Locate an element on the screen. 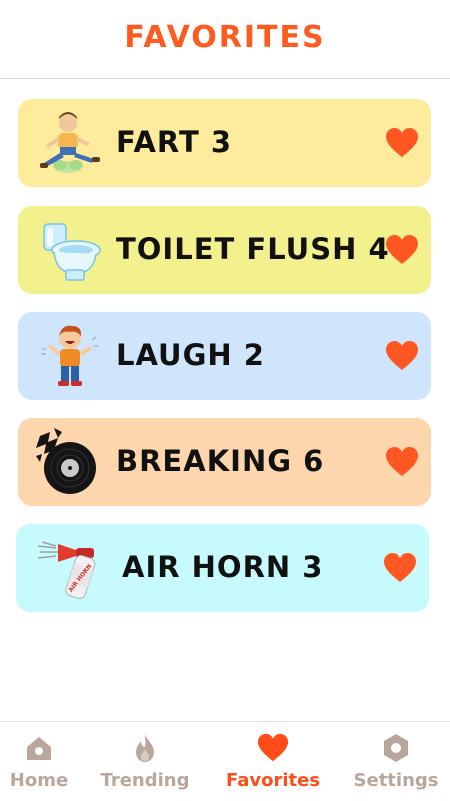 Image resolution: width=450 pixels, height=801 pixels. sound-title: AIR HORN 3 is located at coordinates (223, 567).